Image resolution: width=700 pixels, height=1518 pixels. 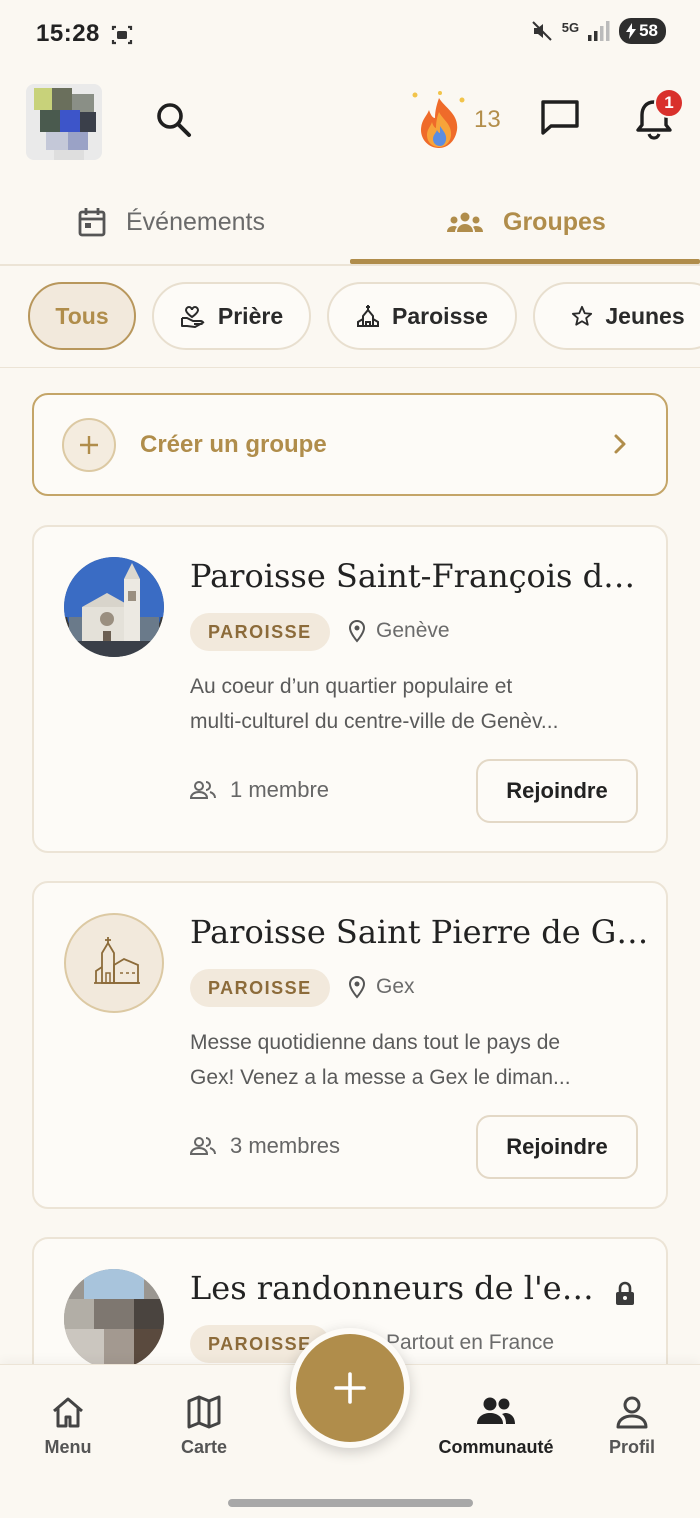 What do you see at coordinates (625, 1293) in the screenshot?
I see `lock-icon` at bounding box center [625, 1293].